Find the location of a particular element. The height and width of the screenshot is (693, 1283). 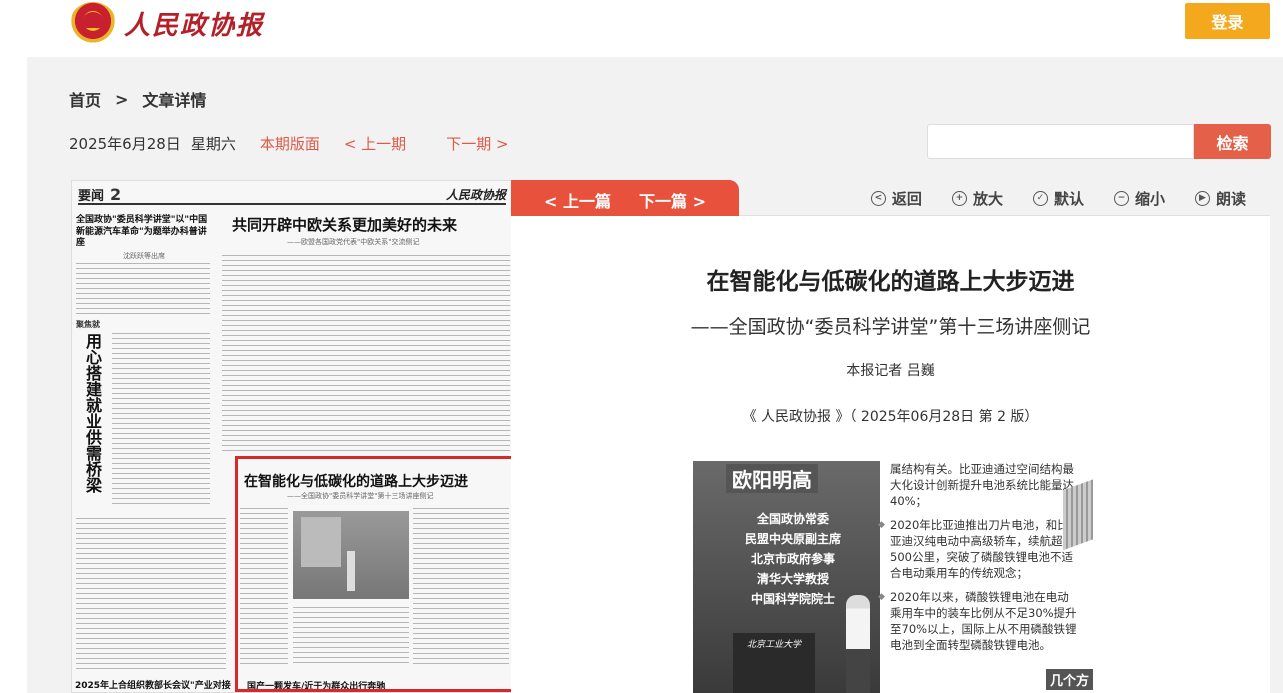

back-button: < 返回 is located at coordinates (896, 198).